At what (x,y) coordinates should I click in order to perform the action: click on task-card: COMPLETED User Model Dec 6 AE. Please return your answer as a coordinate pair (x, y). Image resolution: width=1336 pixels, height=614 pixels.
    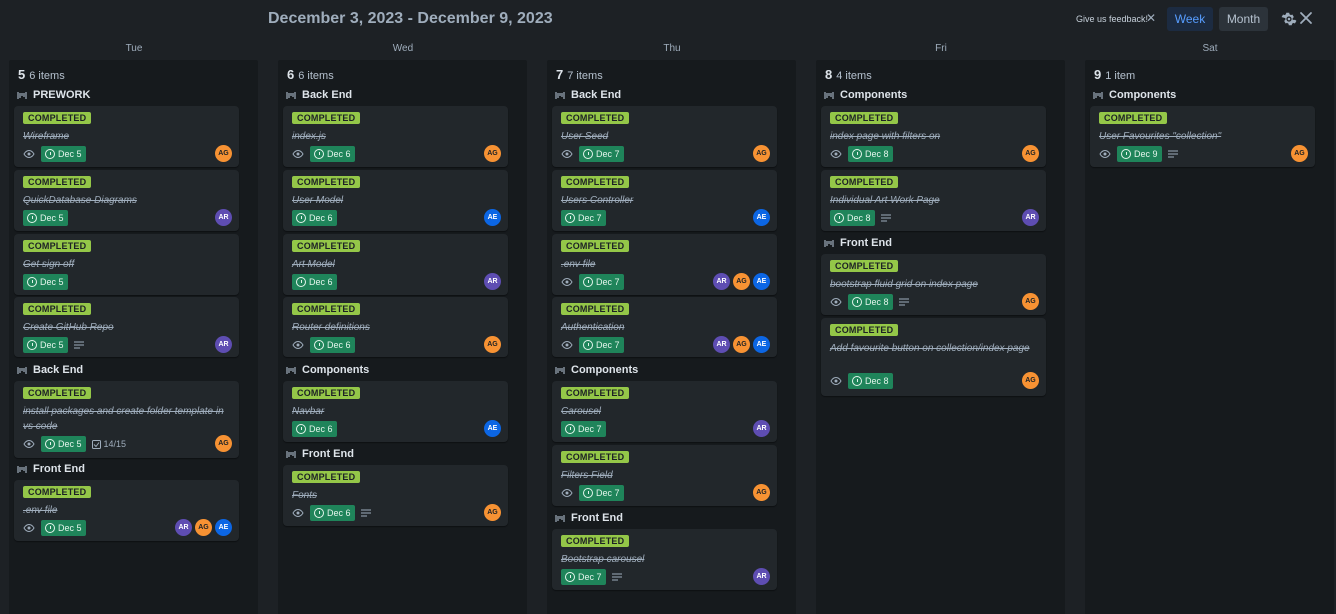
    Looking at the image, I should click on (395, 200).